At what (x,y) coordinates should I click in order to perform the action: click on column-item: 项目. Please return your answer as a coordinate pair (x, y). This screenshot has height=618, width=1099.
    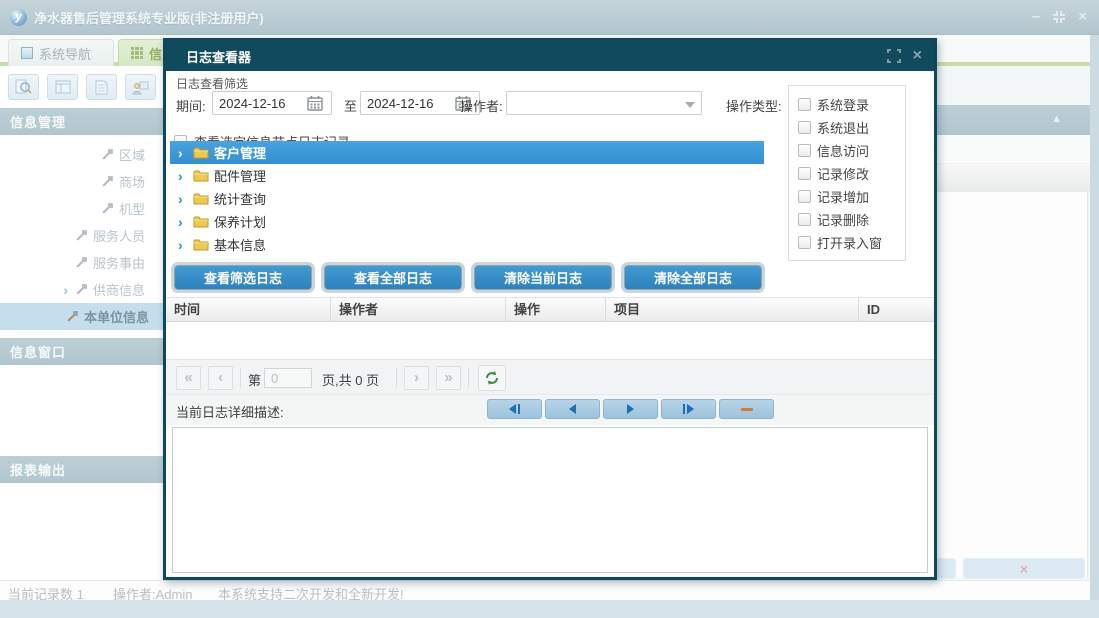
    Looking at the image, I should click on (732, 309).